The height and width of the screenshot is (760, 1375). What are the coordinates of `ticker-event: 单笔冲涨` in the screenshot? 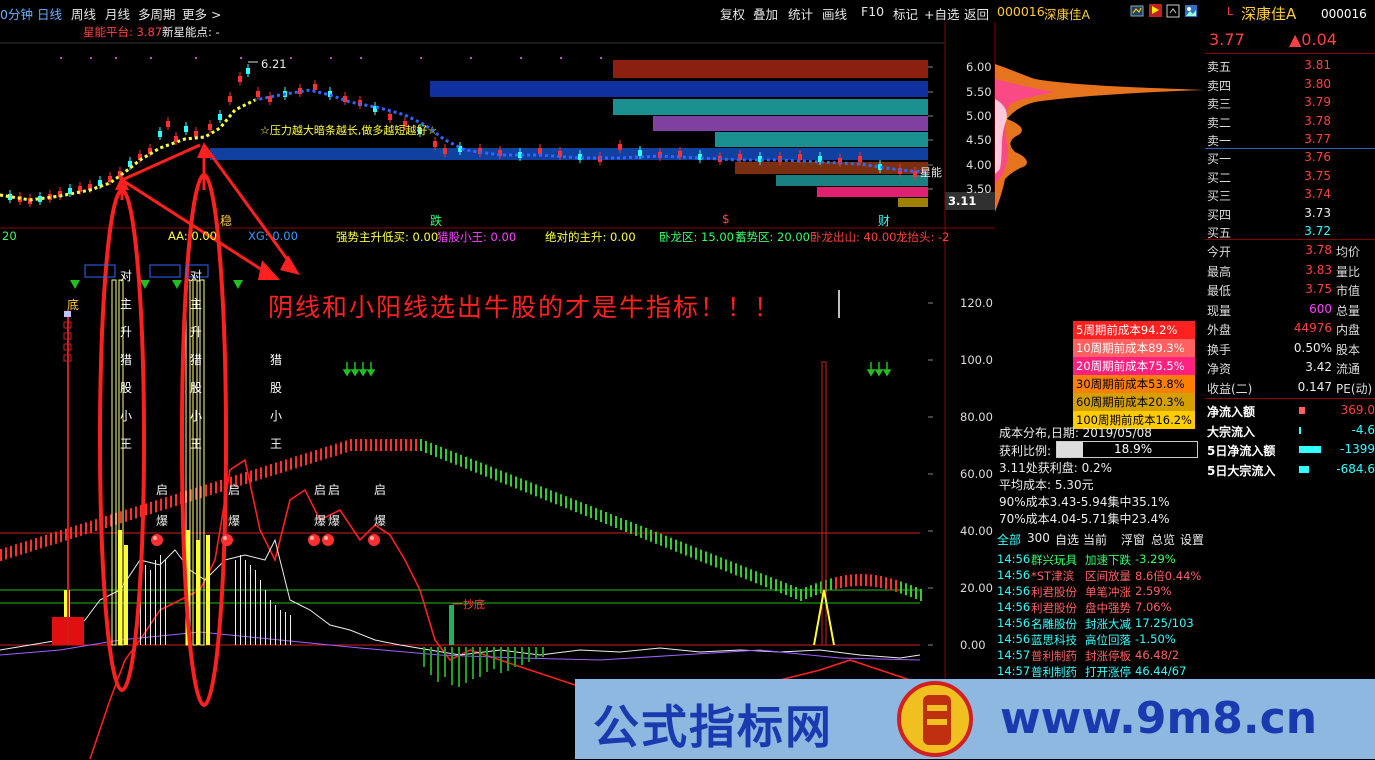 It's located at (1108, 592).